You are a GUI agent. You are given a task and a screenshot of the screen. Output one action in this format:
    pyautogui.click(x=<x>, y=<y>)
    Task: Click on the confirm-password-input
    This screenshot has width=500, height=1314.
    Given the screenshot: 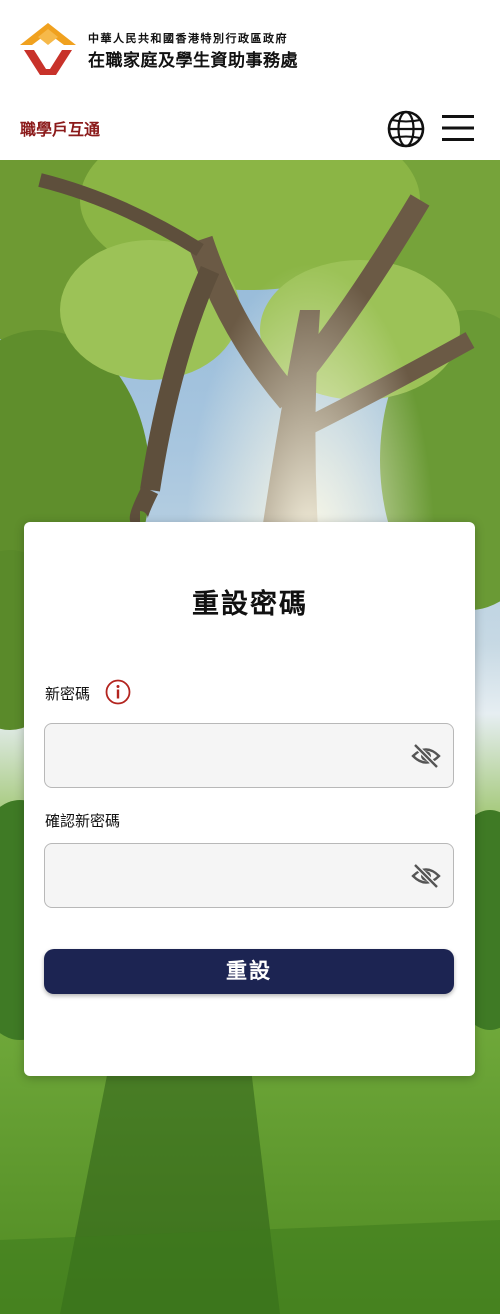 What is the action you would take?
    pyautogui.click(x=229, y=875)
    